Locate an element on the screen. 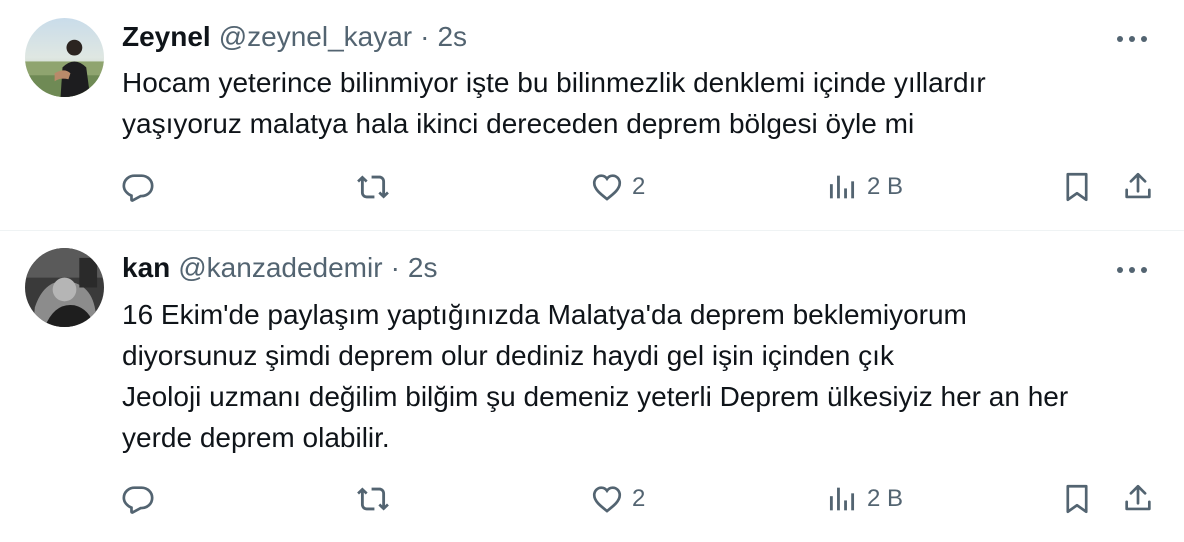 The height and width of the screenshot is (542, 1184). user-handle: @kanzadedemir is located at coordinates (280, 268).